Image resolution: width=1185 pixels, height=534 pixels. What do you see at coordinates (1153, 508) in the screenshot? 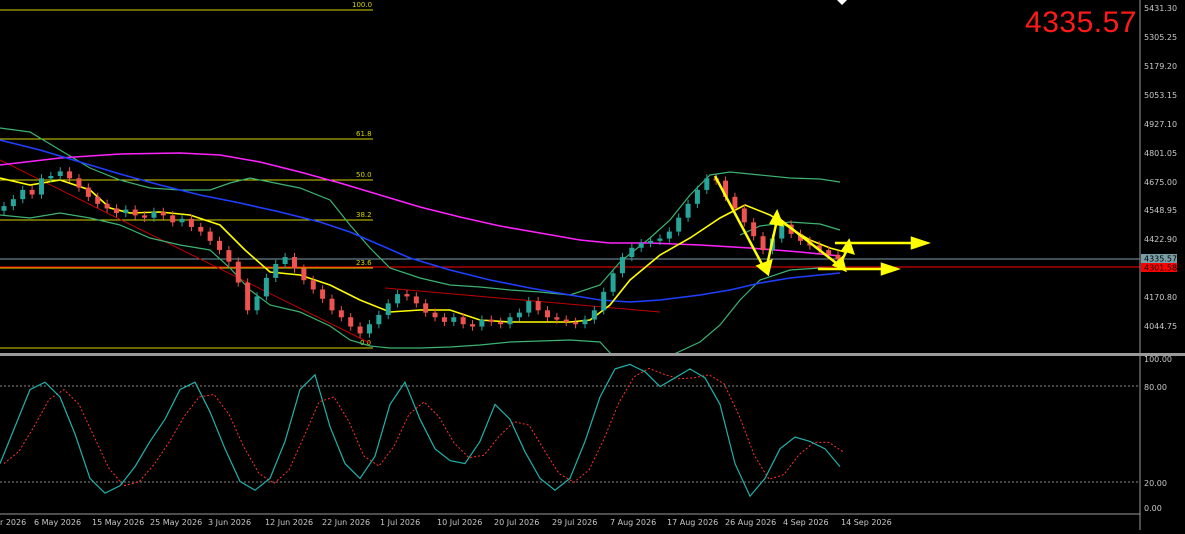
I see `stoch-tick: 0.00` at bounding box center [1153, 508].